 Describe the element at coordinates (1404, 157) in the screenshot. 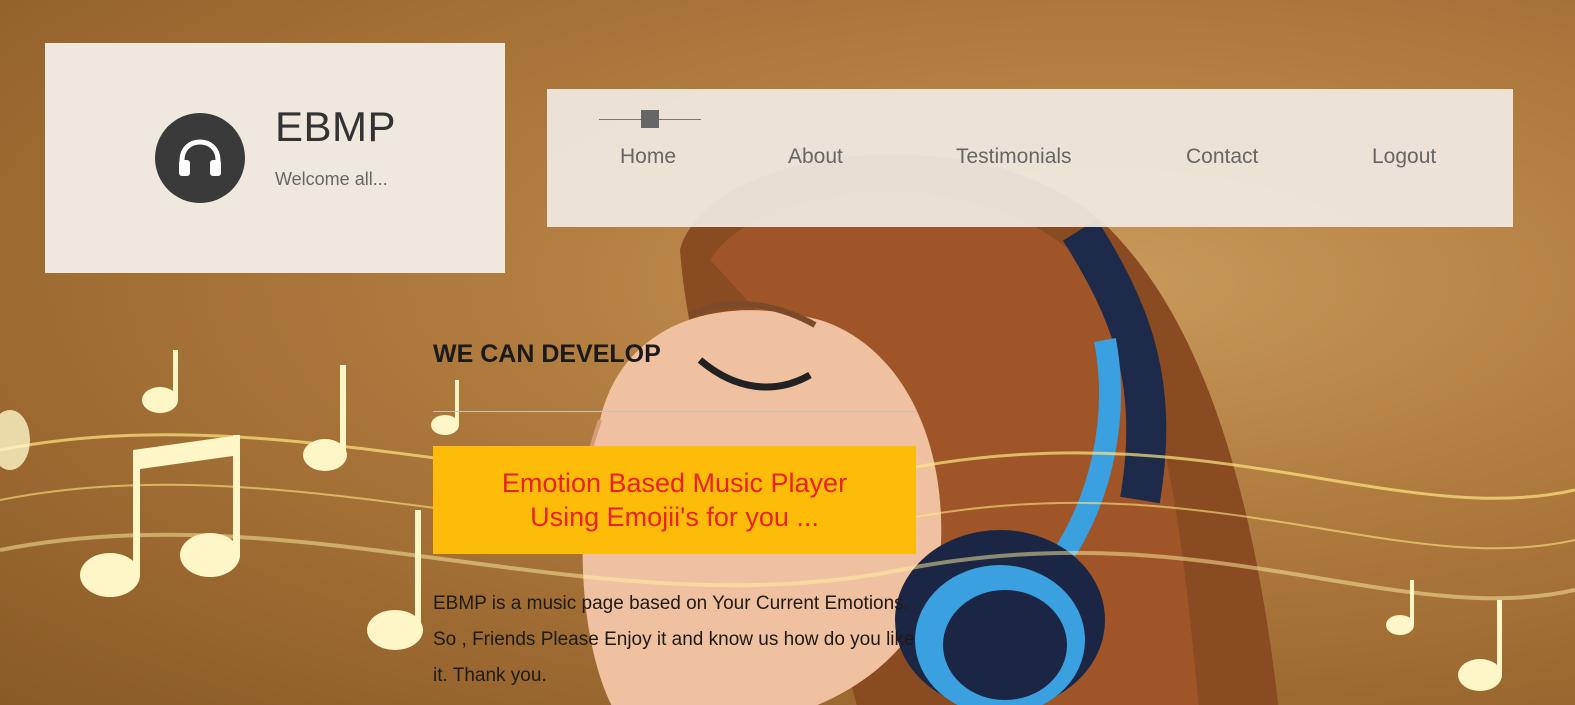

I see `nav-logout-link: Logout` at that location.